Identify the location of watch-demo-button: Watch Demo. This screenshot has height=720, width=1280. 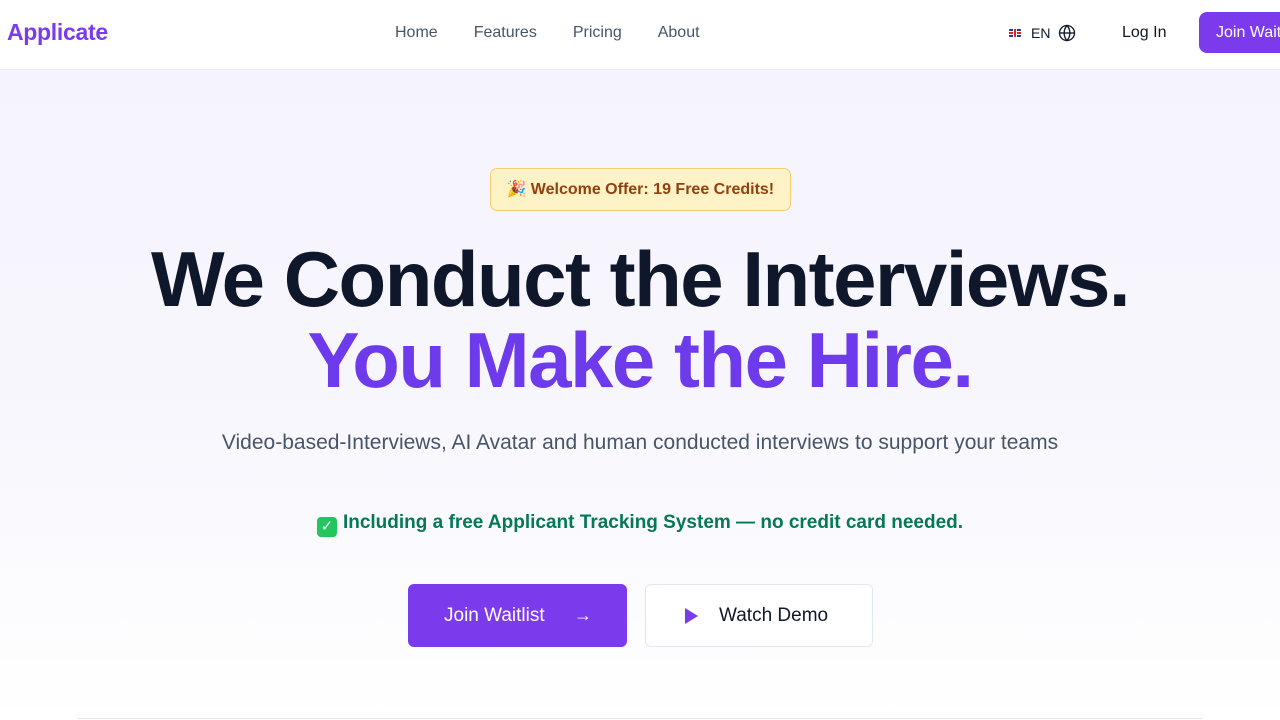
(759, 615).